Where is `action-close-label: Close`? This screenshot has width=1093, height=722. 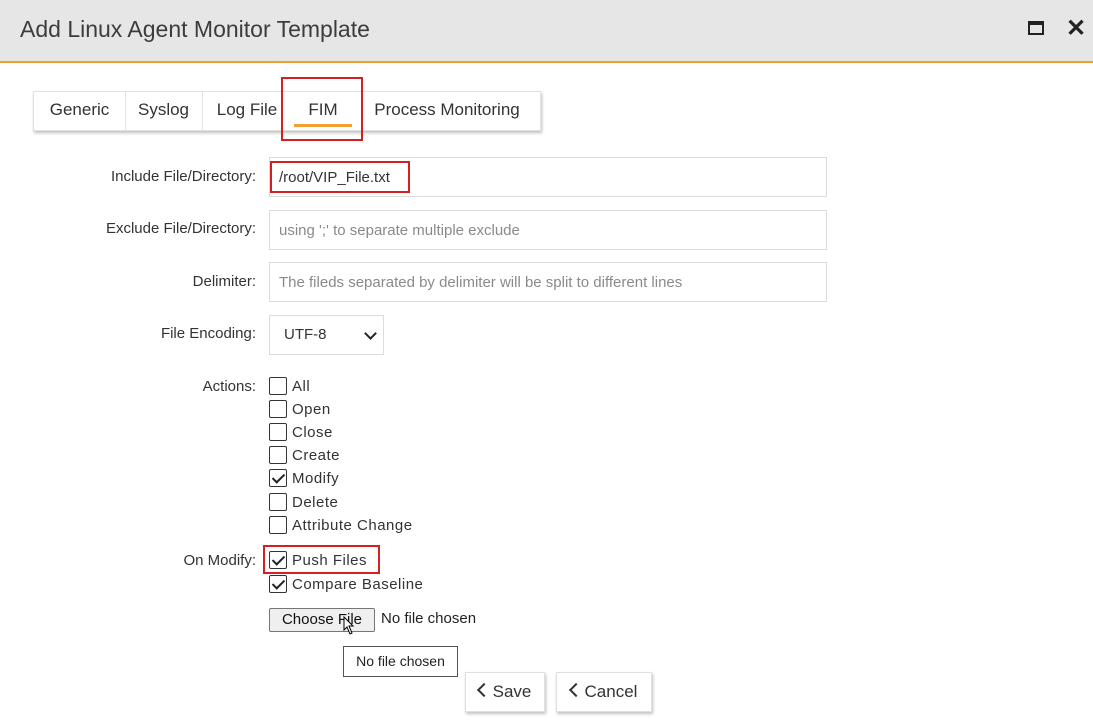 action-close-label: Close is located at coordinates (312, 432).